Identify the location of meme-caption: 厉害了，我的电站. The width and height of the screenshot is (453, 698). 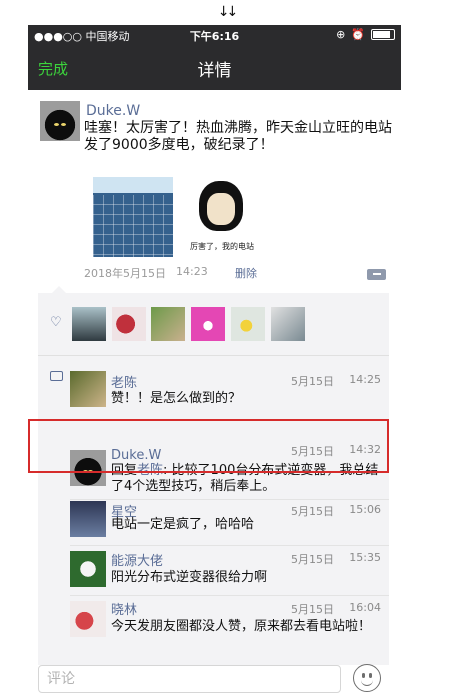
(222, 246).